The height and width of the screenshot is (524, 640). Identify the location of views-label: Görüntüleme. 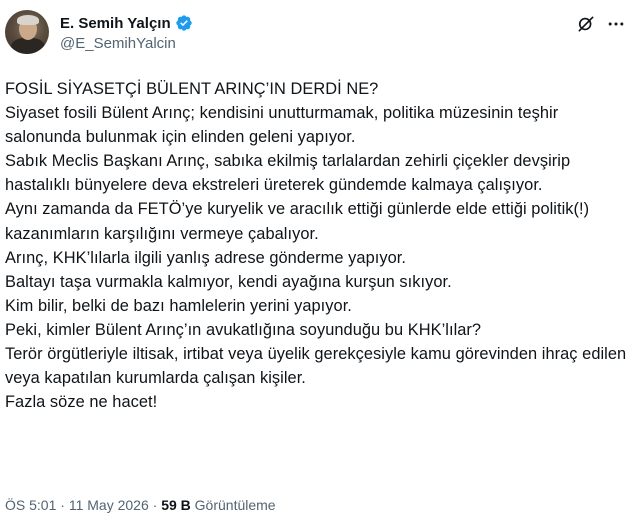
(235, 505).